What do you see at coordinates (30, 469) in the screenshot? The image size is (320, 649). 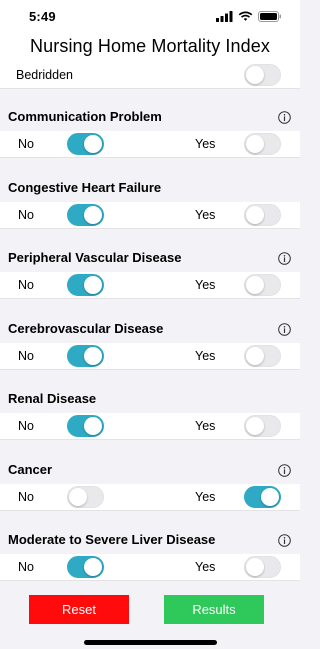 I see `cancer-title: Cancer` at bounding box center [30, 469].